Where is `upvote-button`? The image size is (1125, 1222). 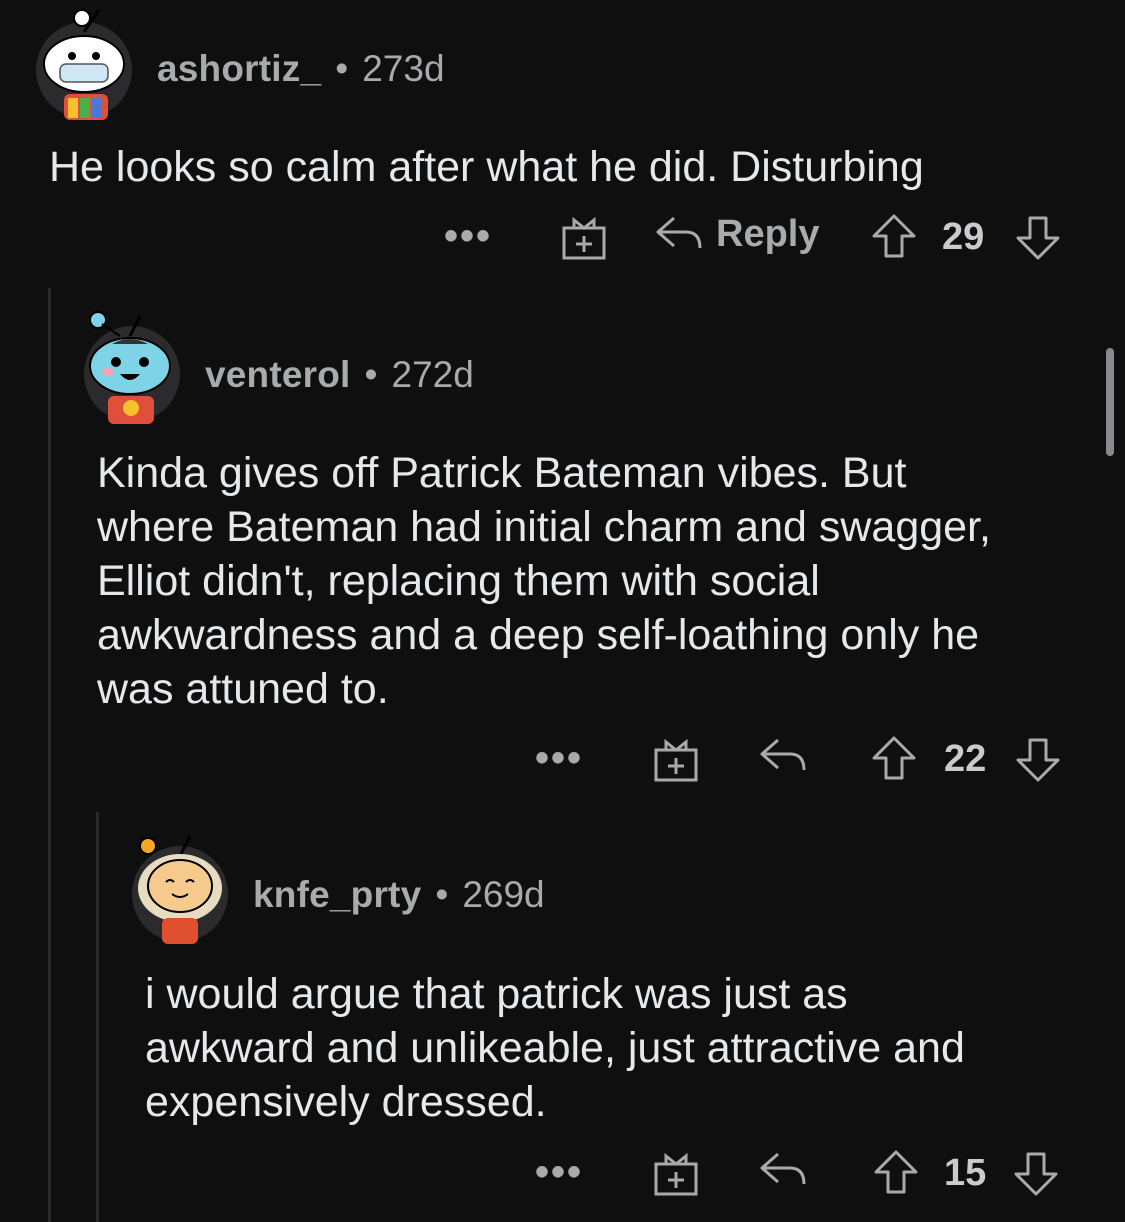 upvote-button is located at coordinates (896, 1174).